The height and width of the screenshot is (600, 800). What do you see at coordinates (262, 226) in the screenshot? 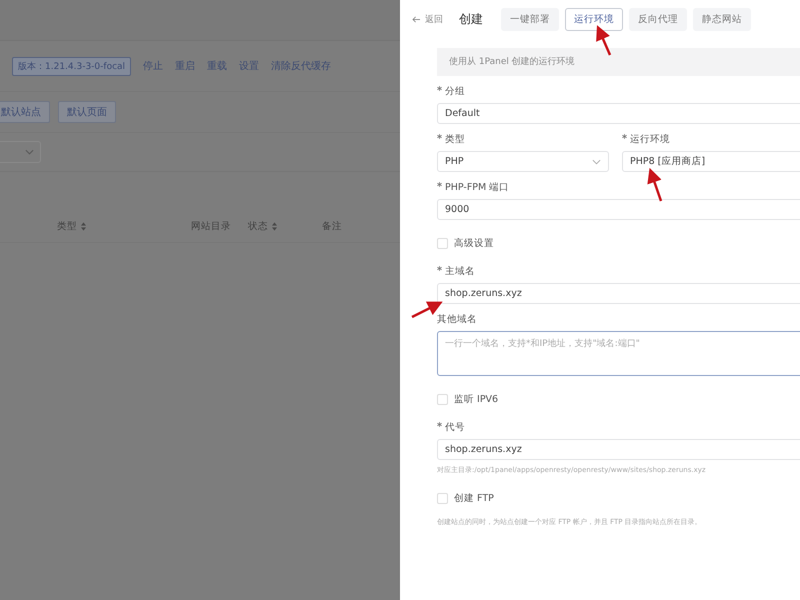
I see `column-header: 状态` at bounding box center [262, 226].